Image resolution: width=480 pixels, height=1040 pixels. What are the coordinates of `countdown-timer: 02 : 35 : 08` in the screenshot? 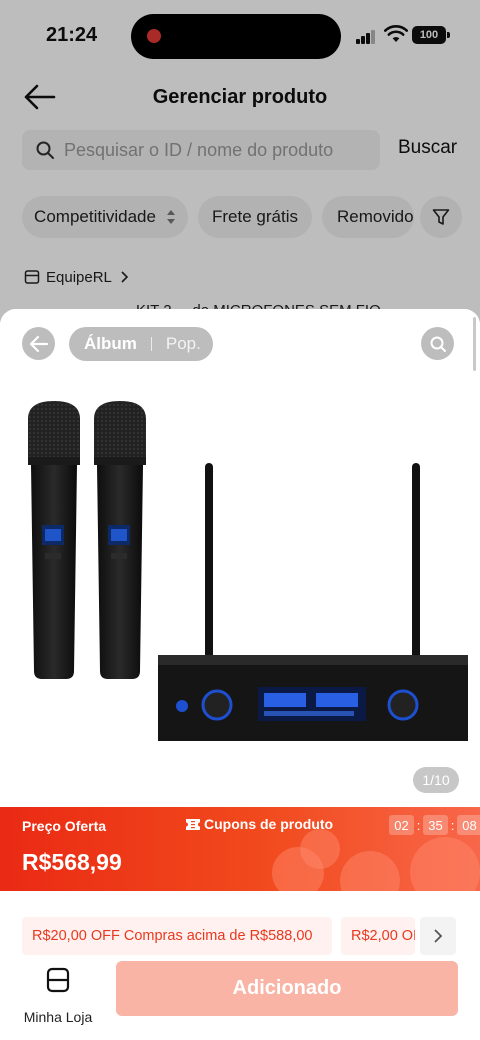 It's located at (434, 825).